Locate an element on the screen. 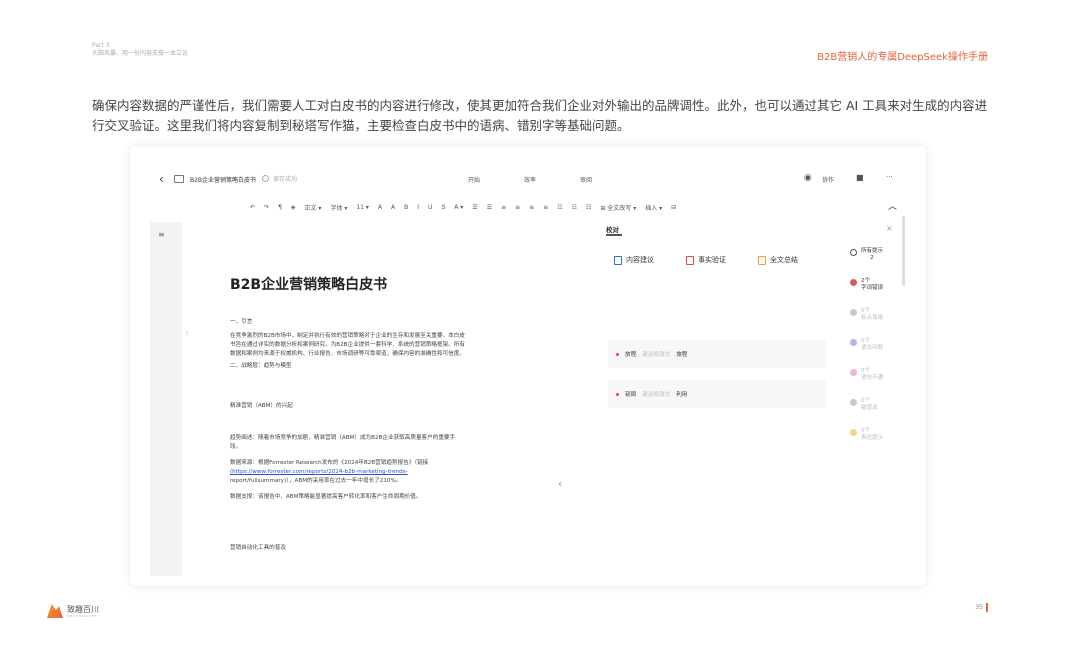 The height and width of the screenshot is (664, 1080). collapse-toolbar-icon: ︿ is located at coordinates (892, 205).